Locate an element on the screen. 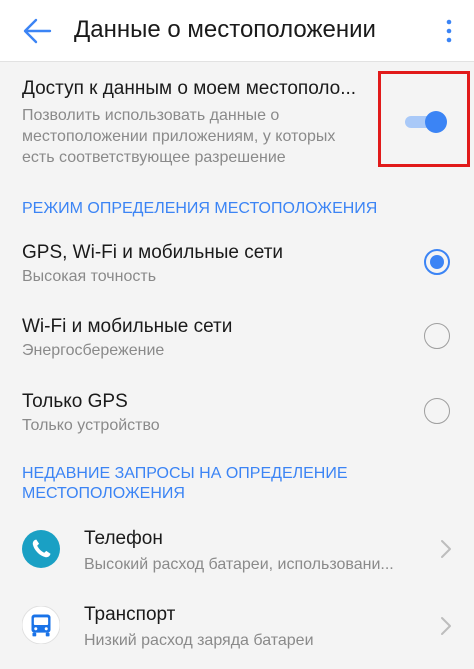 The height and width of the screenshot is (669, 474). more-vertical-icon is located at coordinates (449, 31).